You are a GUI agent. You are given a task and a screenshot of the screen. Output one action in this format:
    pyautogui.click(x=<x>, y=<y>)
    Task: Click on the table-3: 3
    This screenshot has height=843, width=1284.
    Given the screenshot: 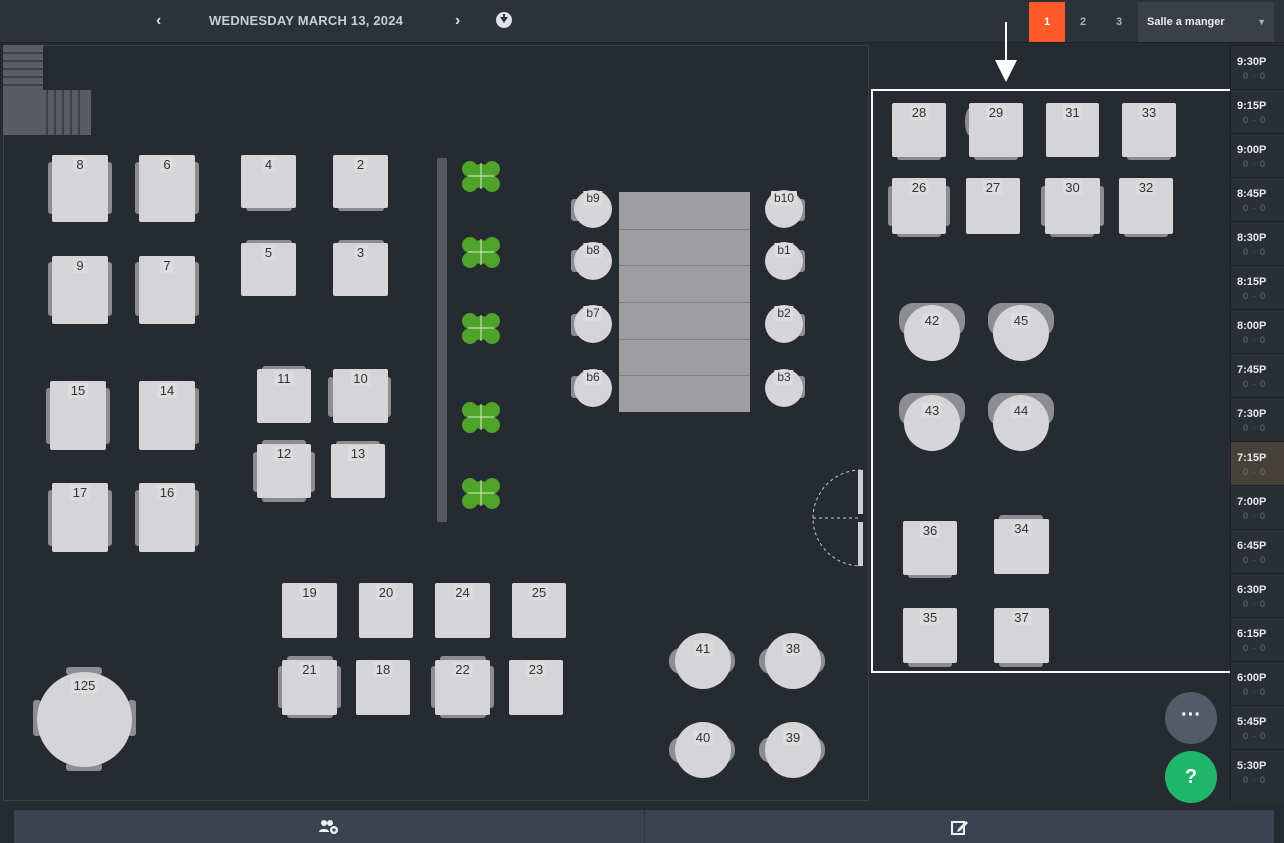 What is the action you would take?
    pyautogui.click(x=360, y=269)
    